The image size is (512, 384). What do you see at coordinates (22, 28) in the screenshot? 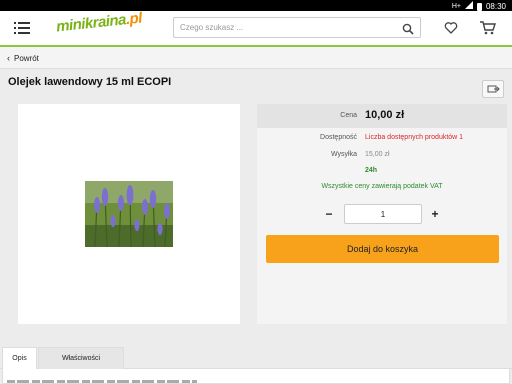
I see `menu-icon` at bounding box center [22, 28].